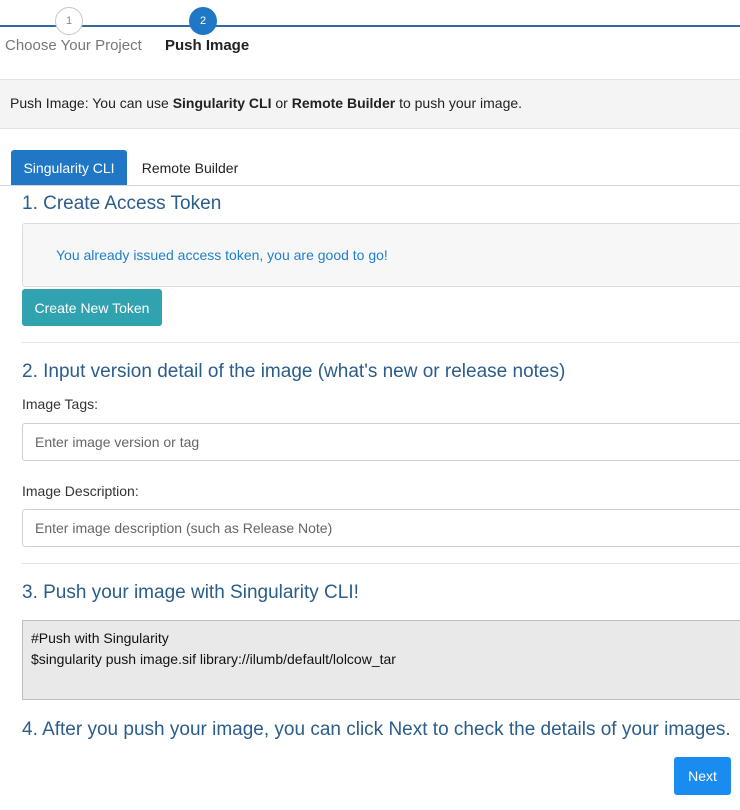  What do you see at coordinates (370, 36) in the screenshot?
I see `stepper: 1 2 Choose Your Project Push Image` at bounding box center [370, 36].